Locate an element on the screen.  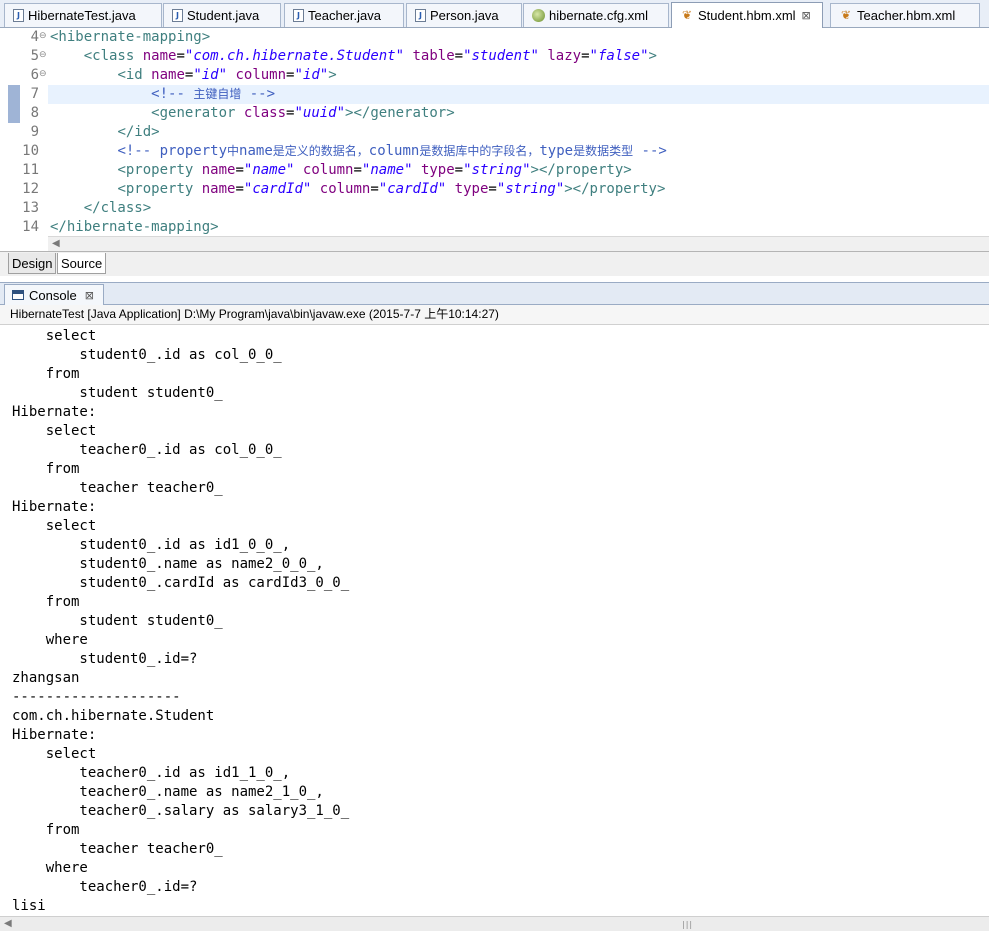
code-token: name is located at coordinates (159, 56).